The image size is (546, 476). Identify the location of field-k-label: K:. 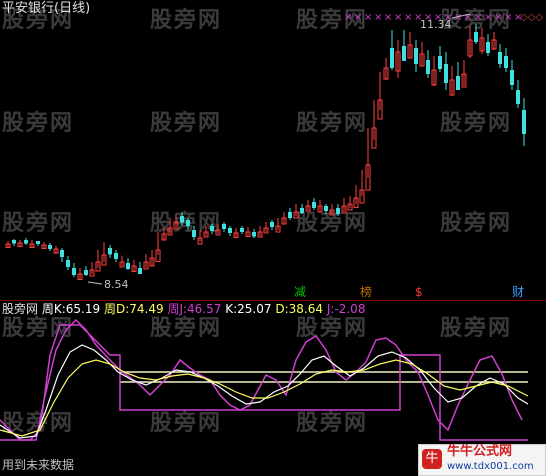
(231, 309).